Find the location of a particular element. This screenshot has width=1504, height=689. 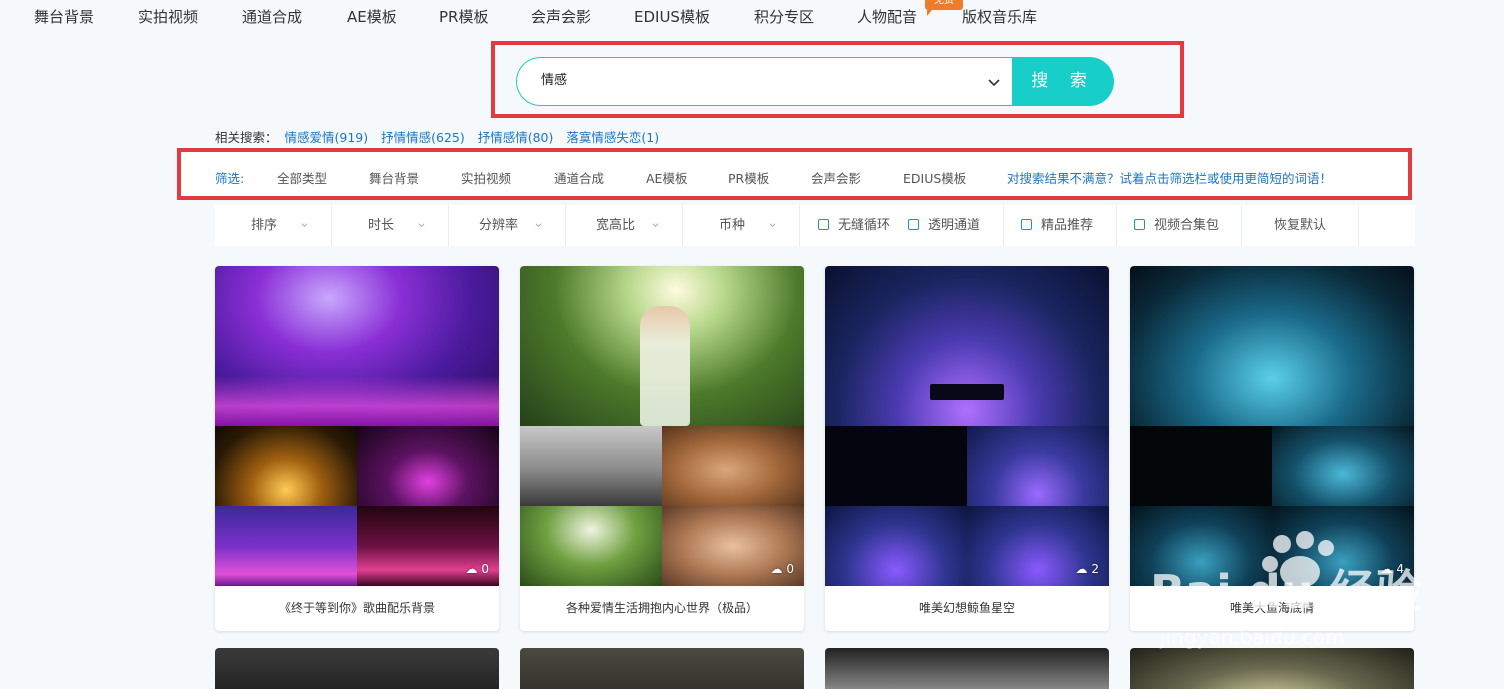

duration-dropdown: 时长 is located at coordinates (390, 225).